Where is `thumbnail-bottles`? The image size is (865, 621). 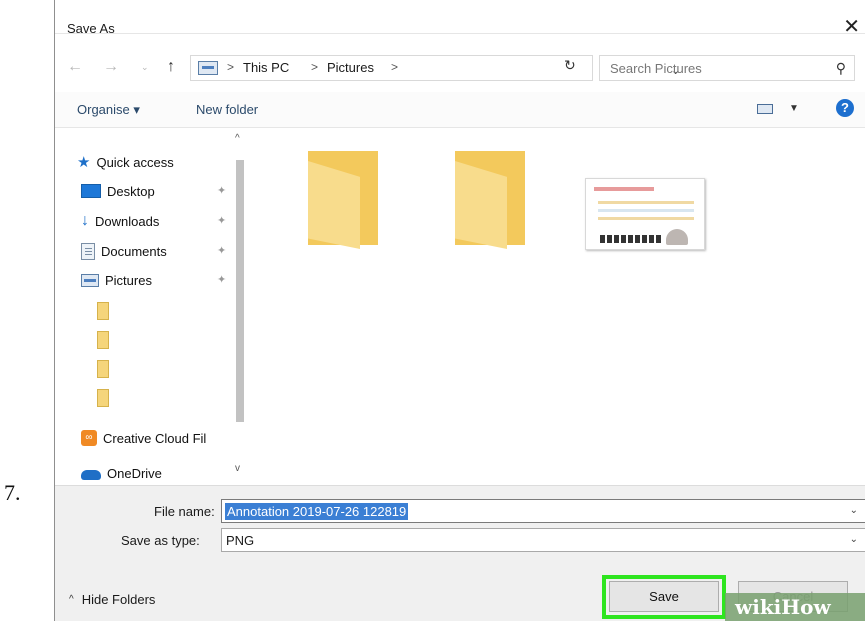 thumbnail-bottles is located at coordinates (631, 239).